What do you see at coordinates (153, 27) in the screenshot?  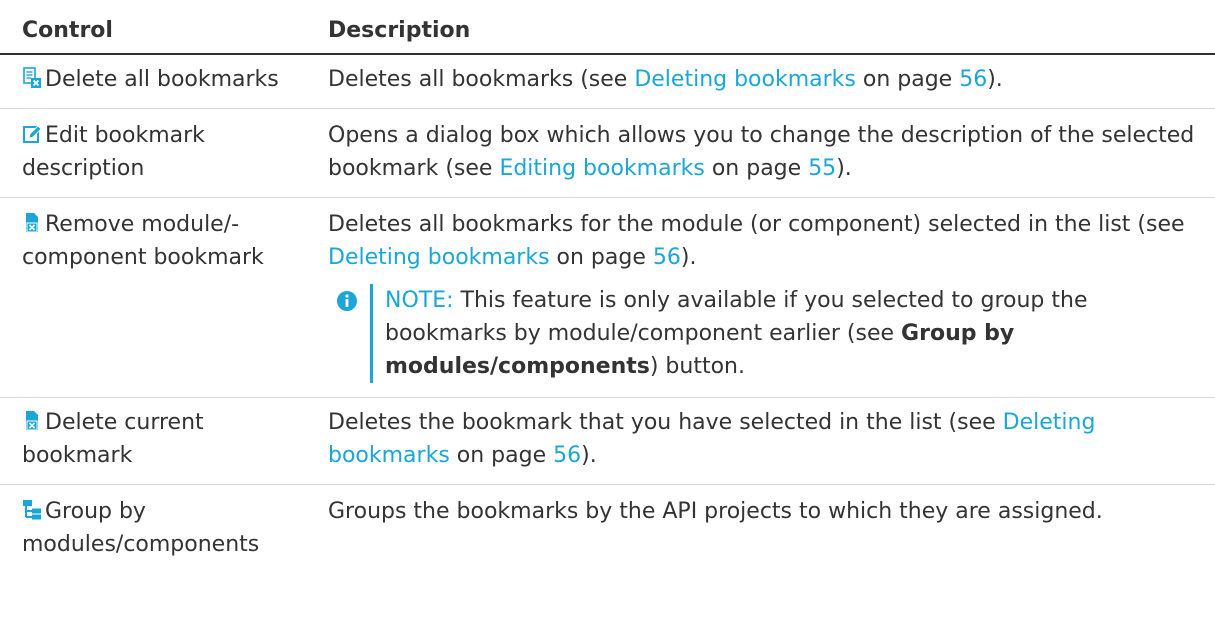 I see `header-control: Control` at bounding box center [153, 27].